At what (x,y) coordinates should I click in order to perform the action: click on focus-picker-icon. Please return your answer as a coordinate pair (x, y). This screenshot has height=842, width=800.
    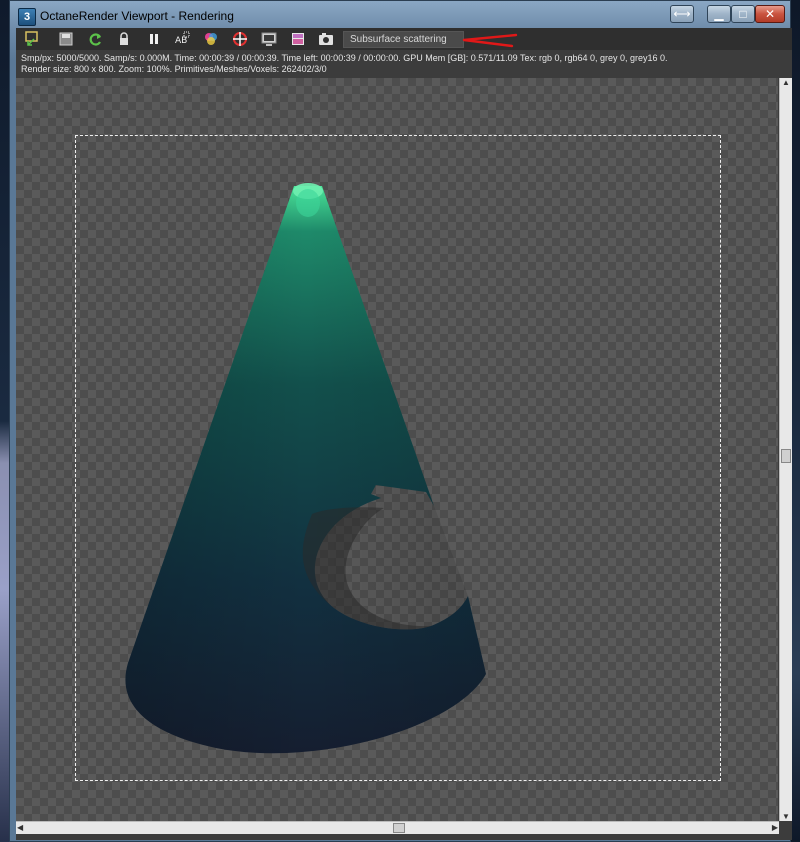
    Looking at the image, I should click on (240, 39).